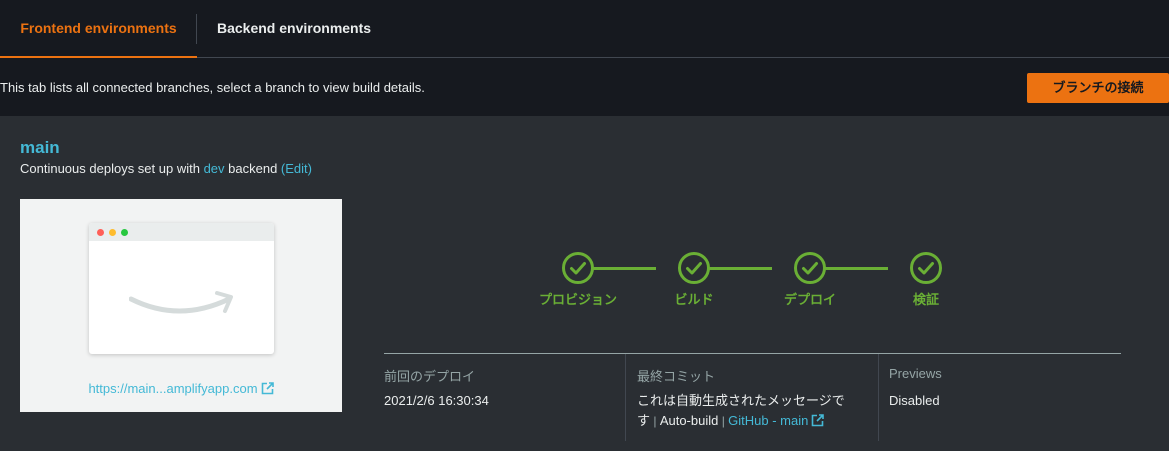 The height and width of the screenshot is (451, 1169). I want to click on branch-sub-prefix: Continuous deploys set up with, so click(112, 168).